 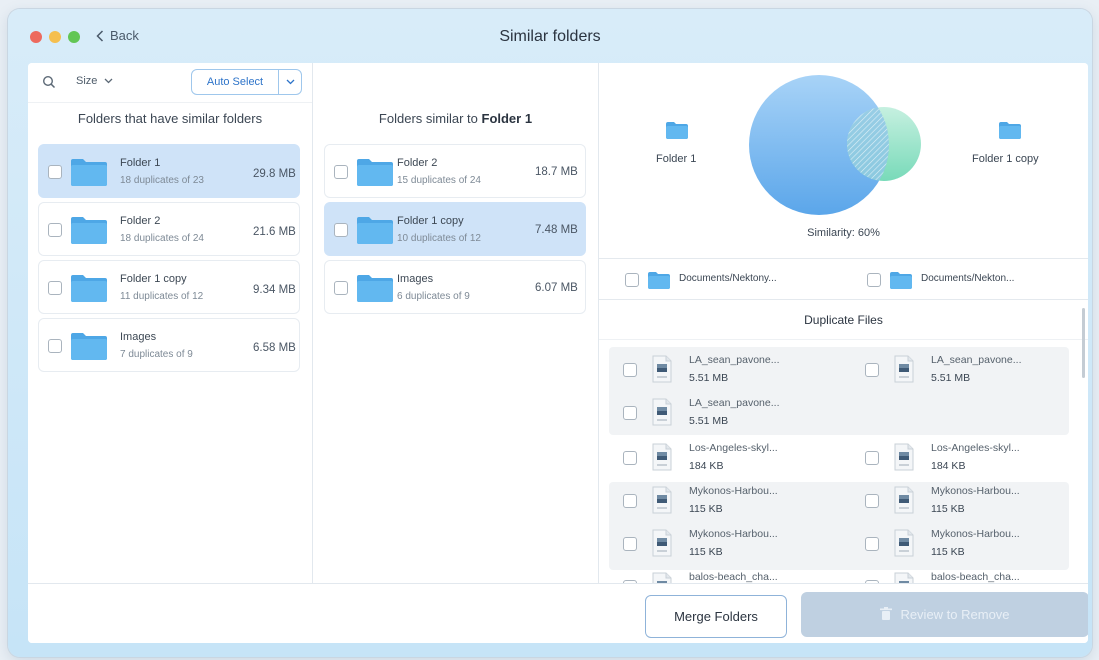 What do you see at coordinates (706, 466) in the screenshot?
I see `file-size: 184 KB` at bounding box center [706, 466].